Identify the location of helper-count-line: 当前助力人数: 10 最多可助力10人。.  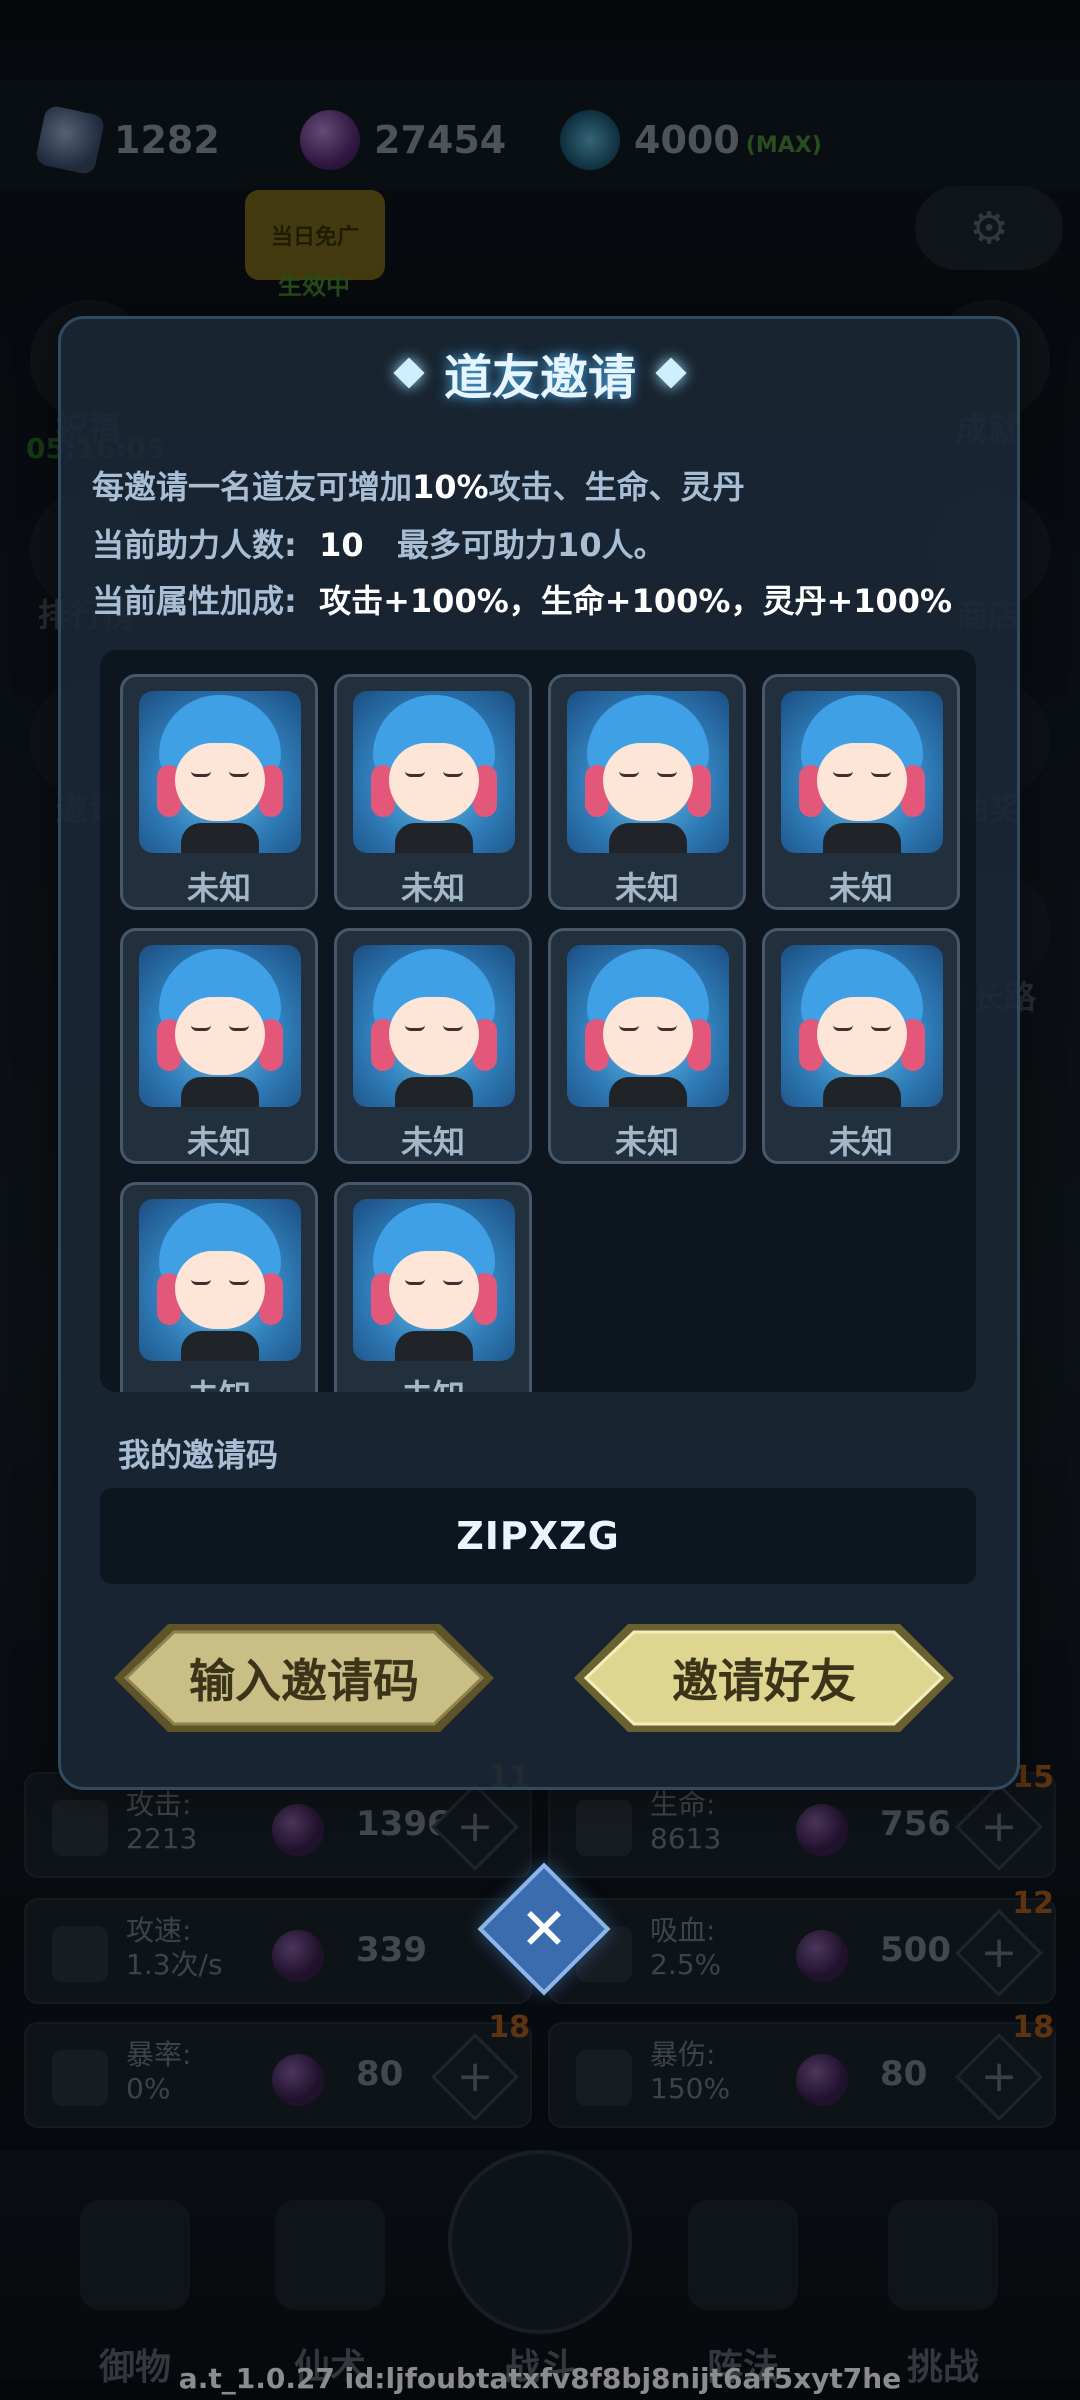
(379, 543).